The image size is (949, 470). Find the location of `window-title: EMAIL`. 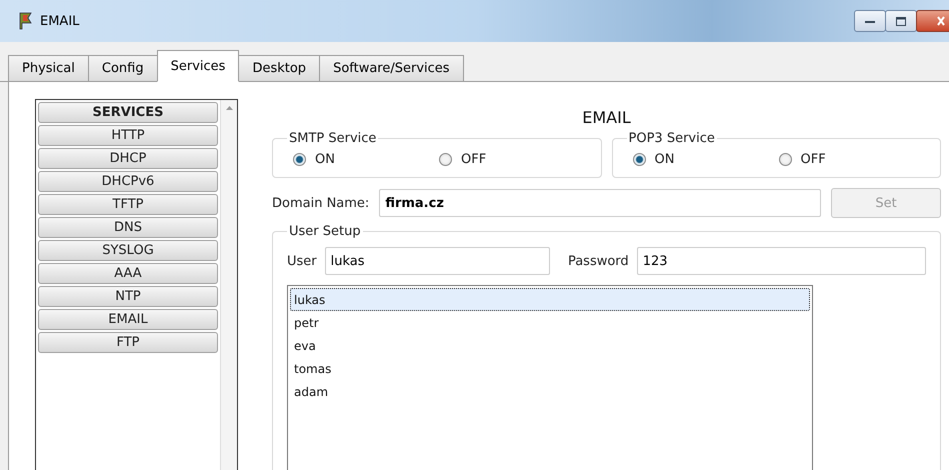

window-title: EMAIL is located at coordinates (60, 21).